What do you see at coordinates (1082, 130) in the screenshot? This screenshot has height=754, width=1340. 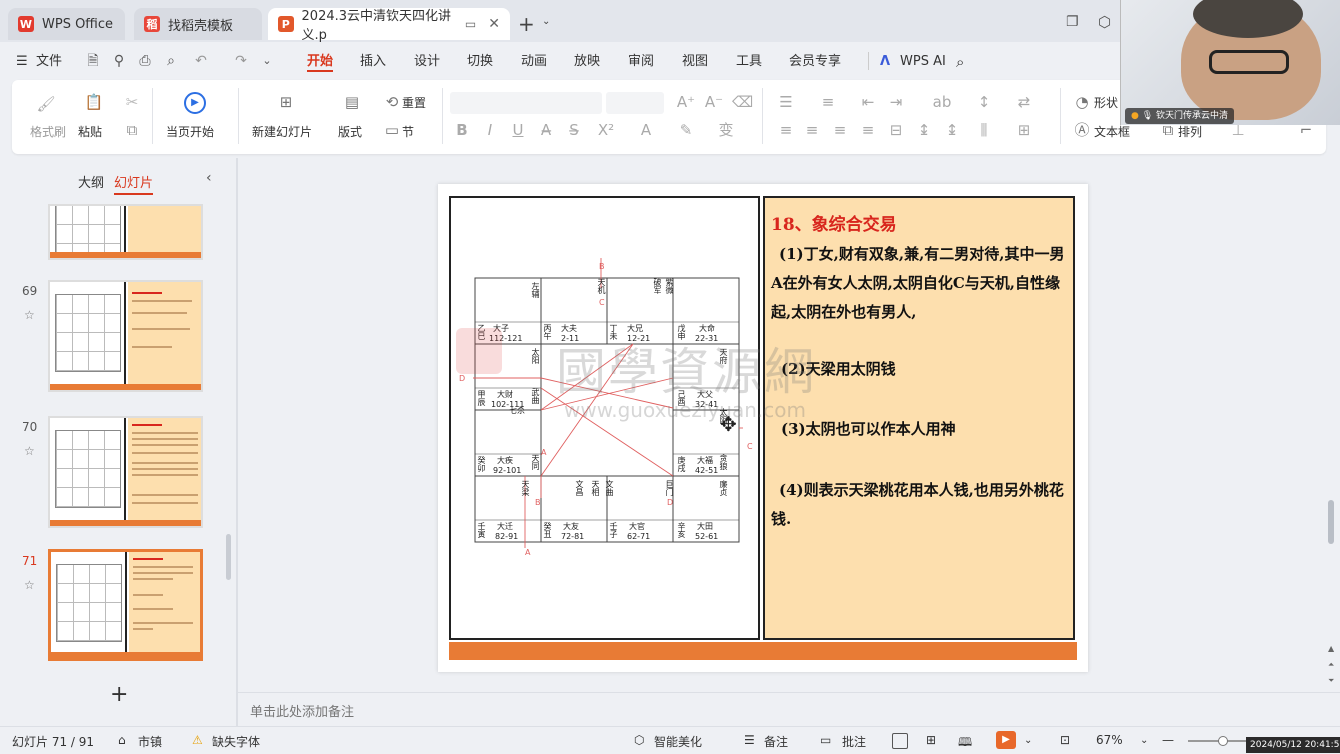 I see `textbox-icon: Ⓐ` at bounding box center [1082, 130].